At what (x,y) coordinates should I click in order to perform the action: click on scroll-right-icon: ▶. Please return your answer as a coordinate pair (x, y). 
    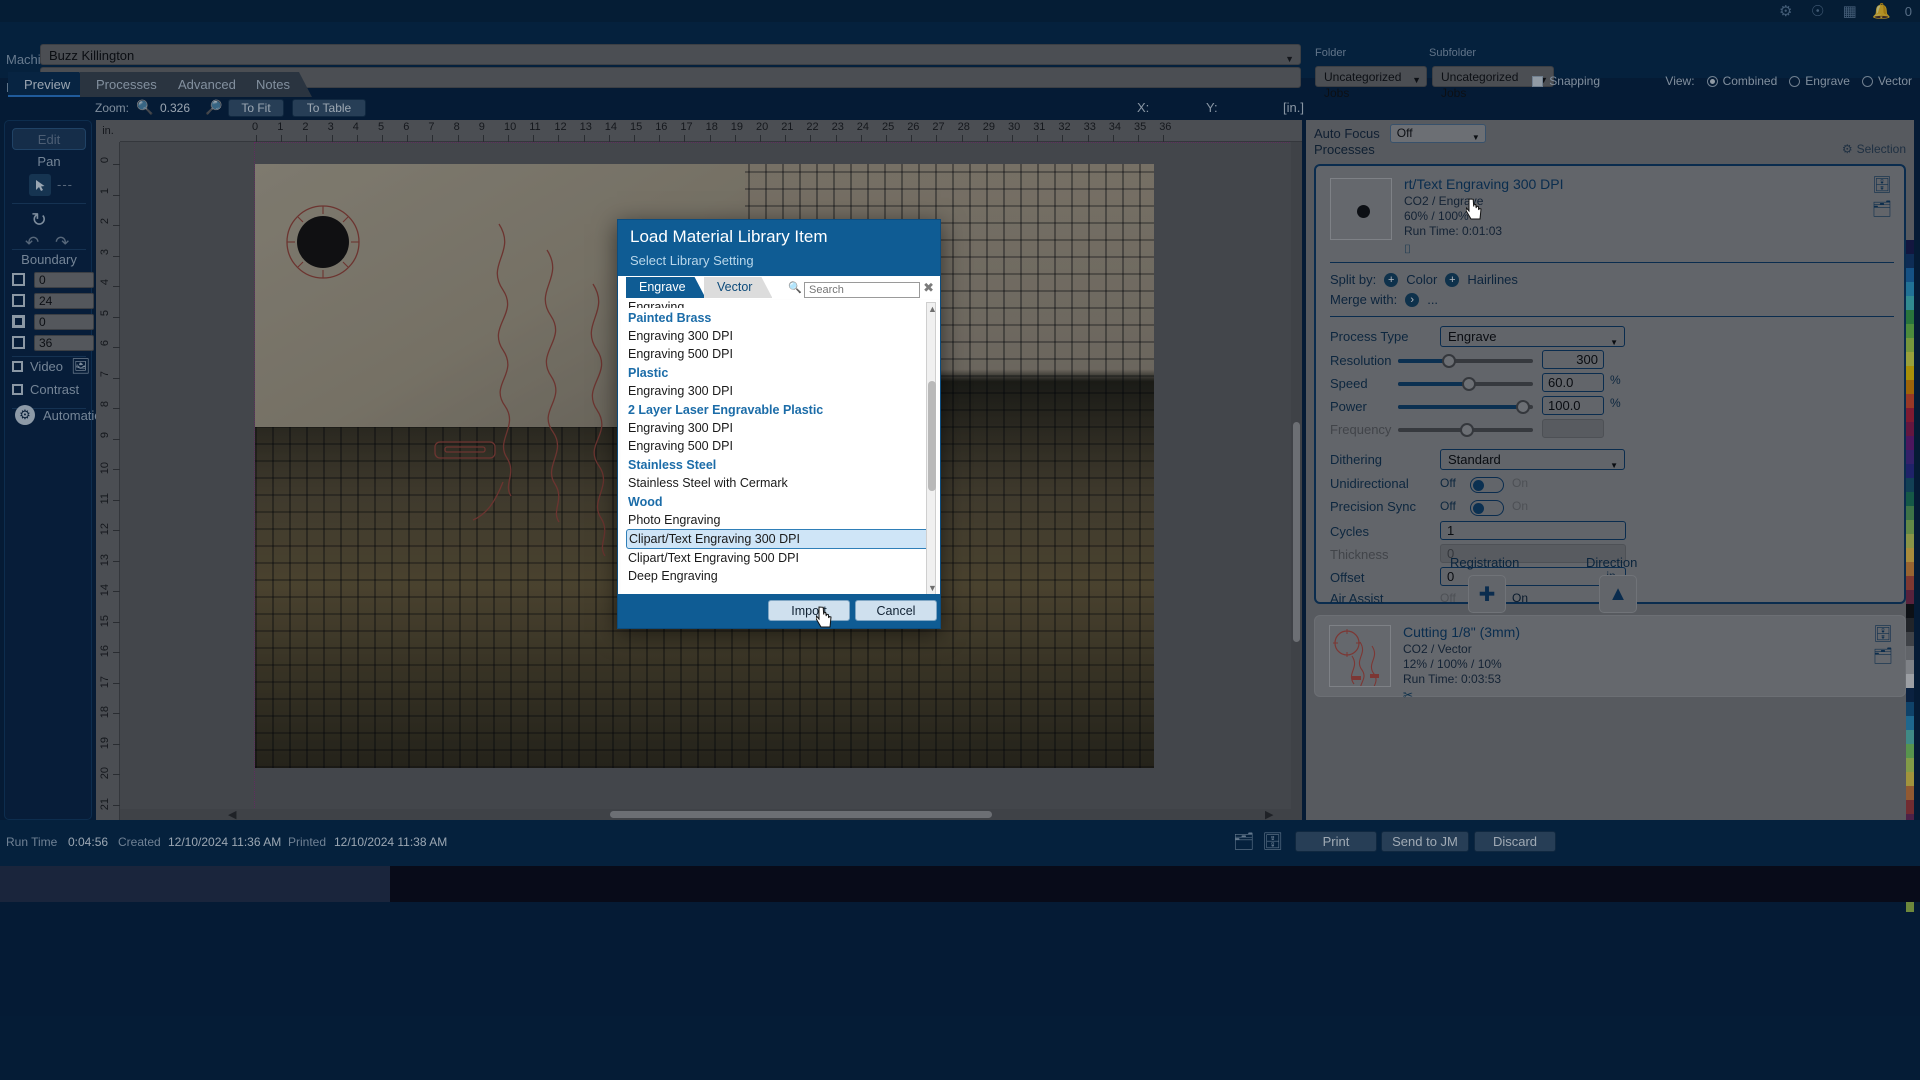
    Looking at the image, I should click on (1269, 814).